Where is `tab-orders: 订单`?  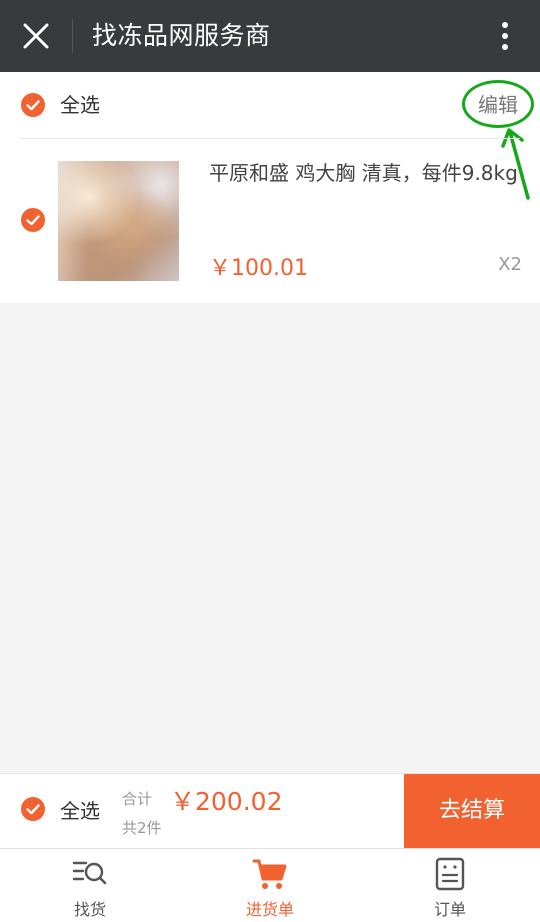
tab-orders: 订单 is located at coordinates (450, 885).